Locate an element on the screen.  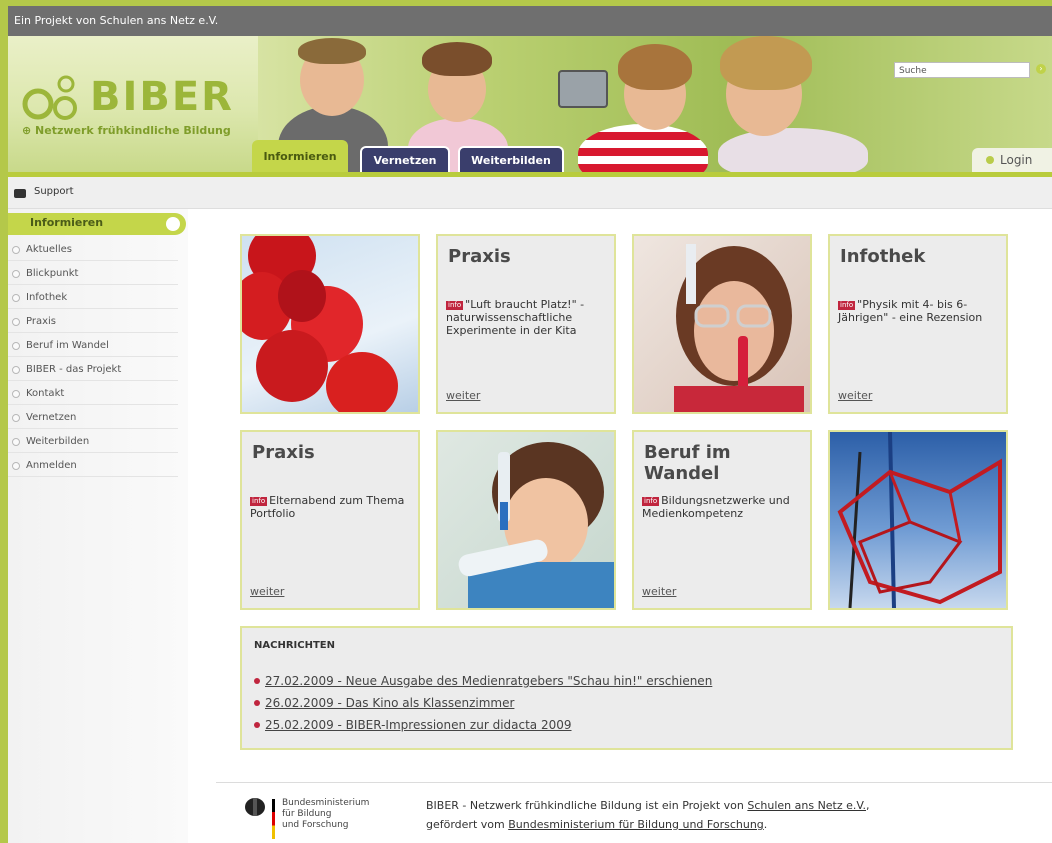
climbing-frame-image is located at coordinates (919, 520).